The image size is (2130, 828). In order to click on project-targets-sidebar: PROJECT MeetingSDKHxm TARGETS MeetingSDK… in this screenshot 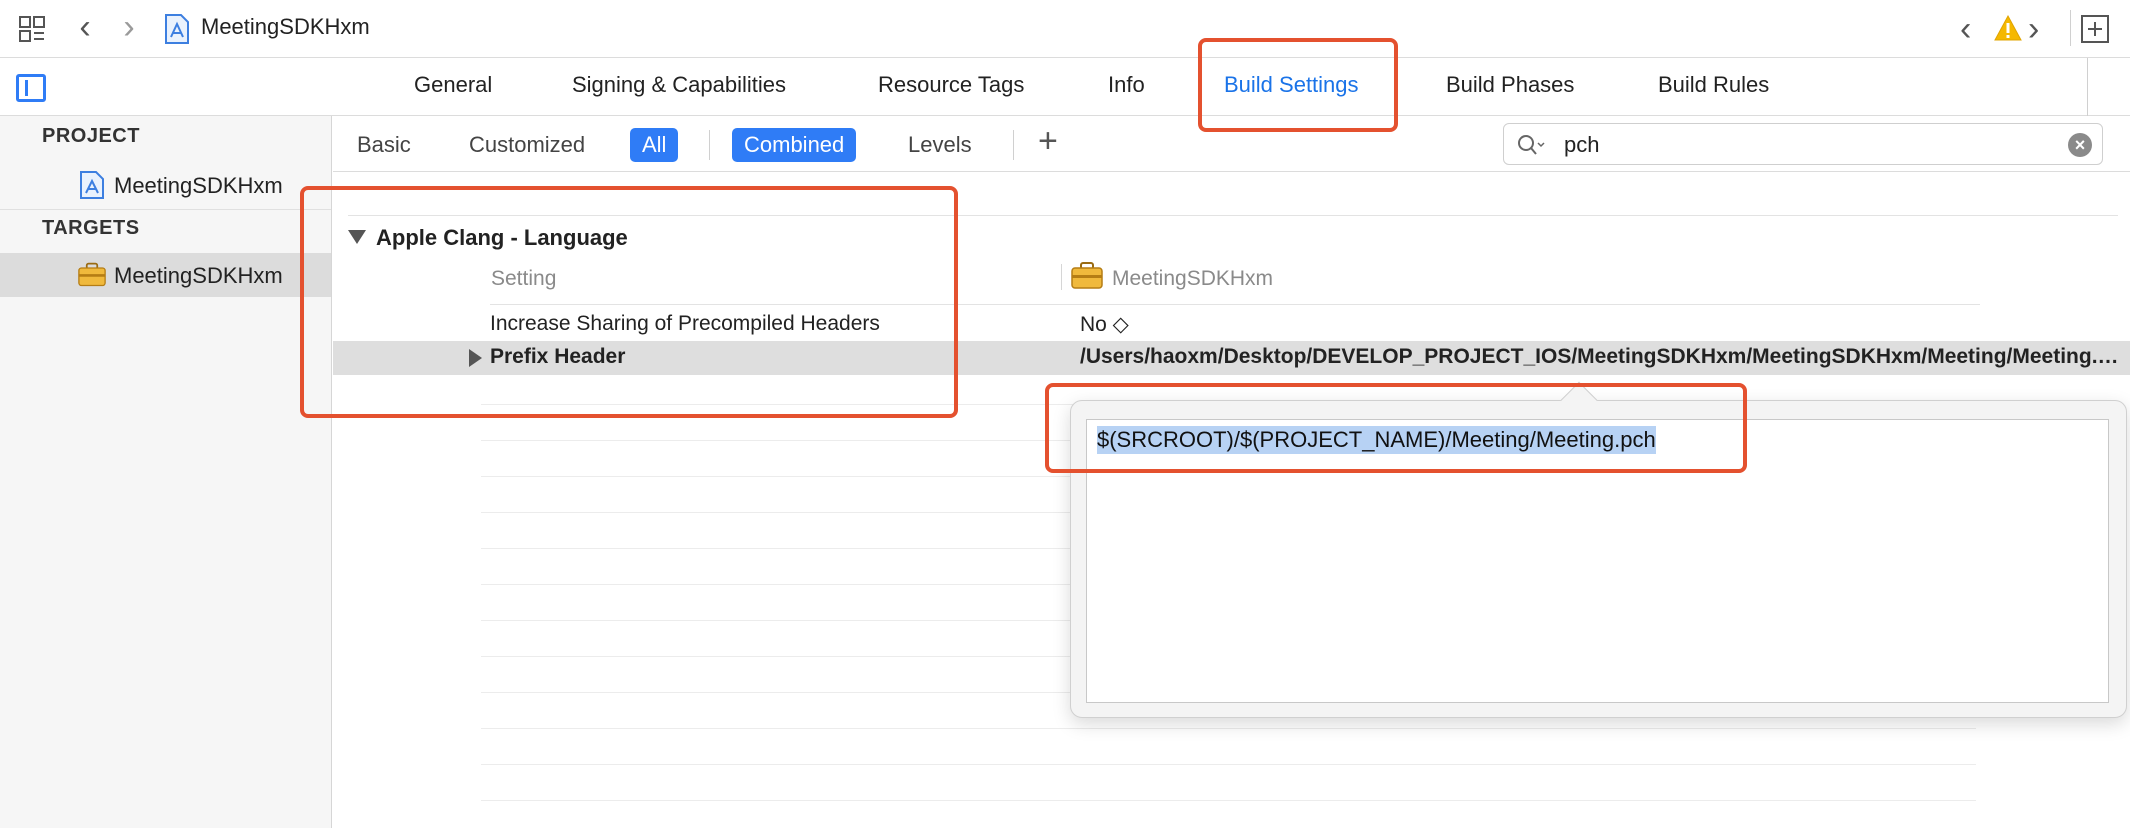, I will do `click(166, 472)`.